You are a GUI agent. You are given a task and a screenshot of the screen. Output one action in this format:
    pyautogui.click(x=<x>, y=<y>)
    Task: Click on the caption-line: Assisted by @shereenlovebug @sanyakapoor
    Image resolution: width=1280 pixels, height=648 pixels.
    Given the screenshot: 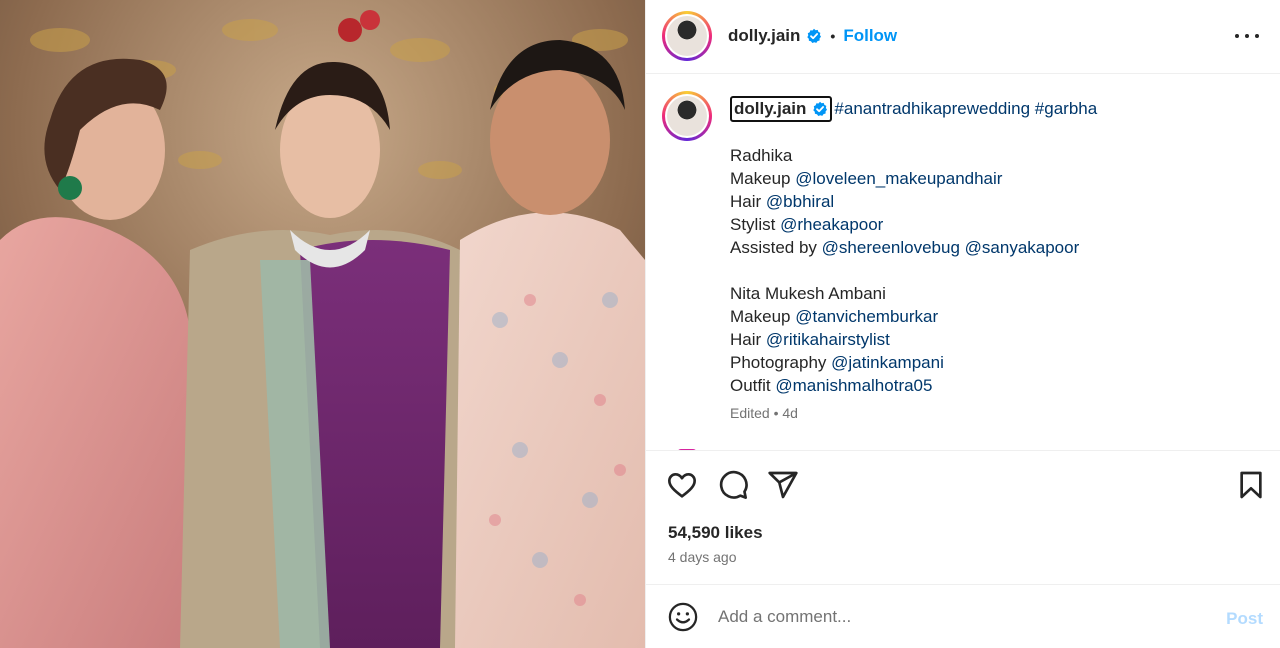 What is the action you would take?
    pyautogui.click(x=904, y=247)
    